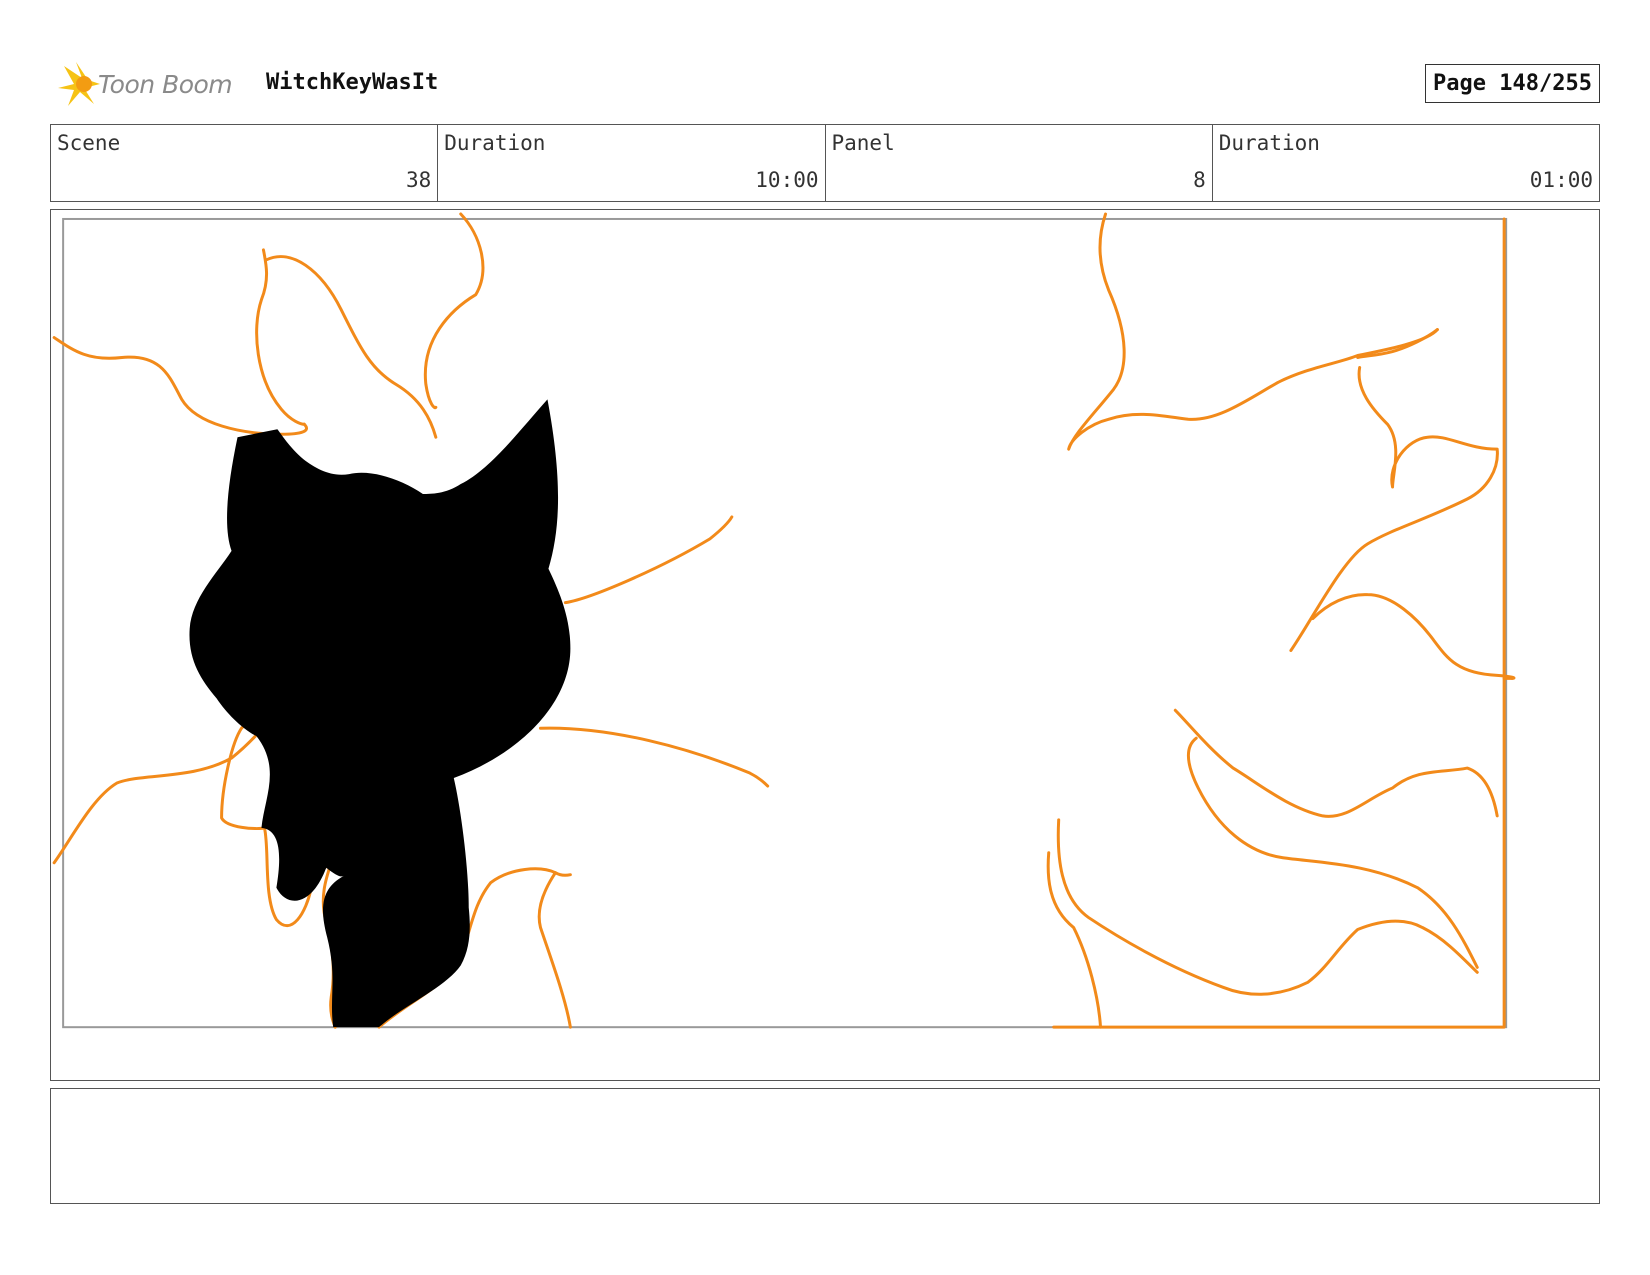 The height and width of the screenshot is (1275, 1650). What do you see at coordinates (1019, 163) in the screenshot?
I see `panel-cell: Panel 8` at bounding box center [1019, 163].